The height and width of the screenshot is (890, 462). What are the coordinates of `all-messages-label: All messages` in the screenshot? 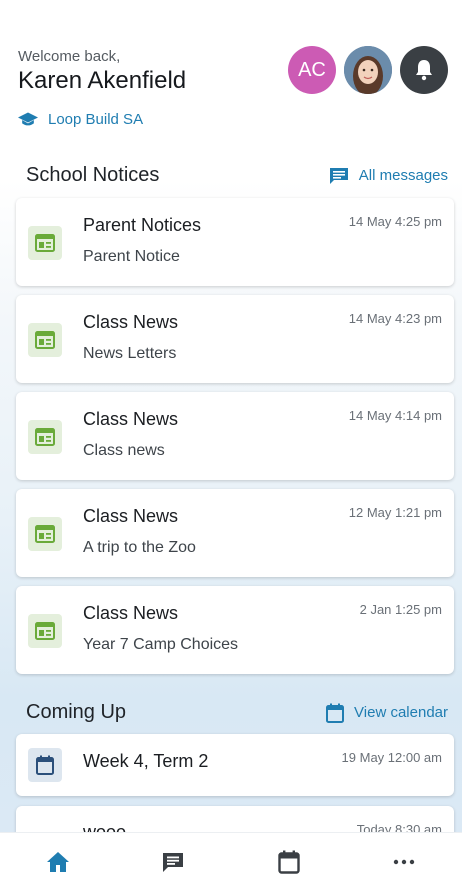 It's located at (403, 175).